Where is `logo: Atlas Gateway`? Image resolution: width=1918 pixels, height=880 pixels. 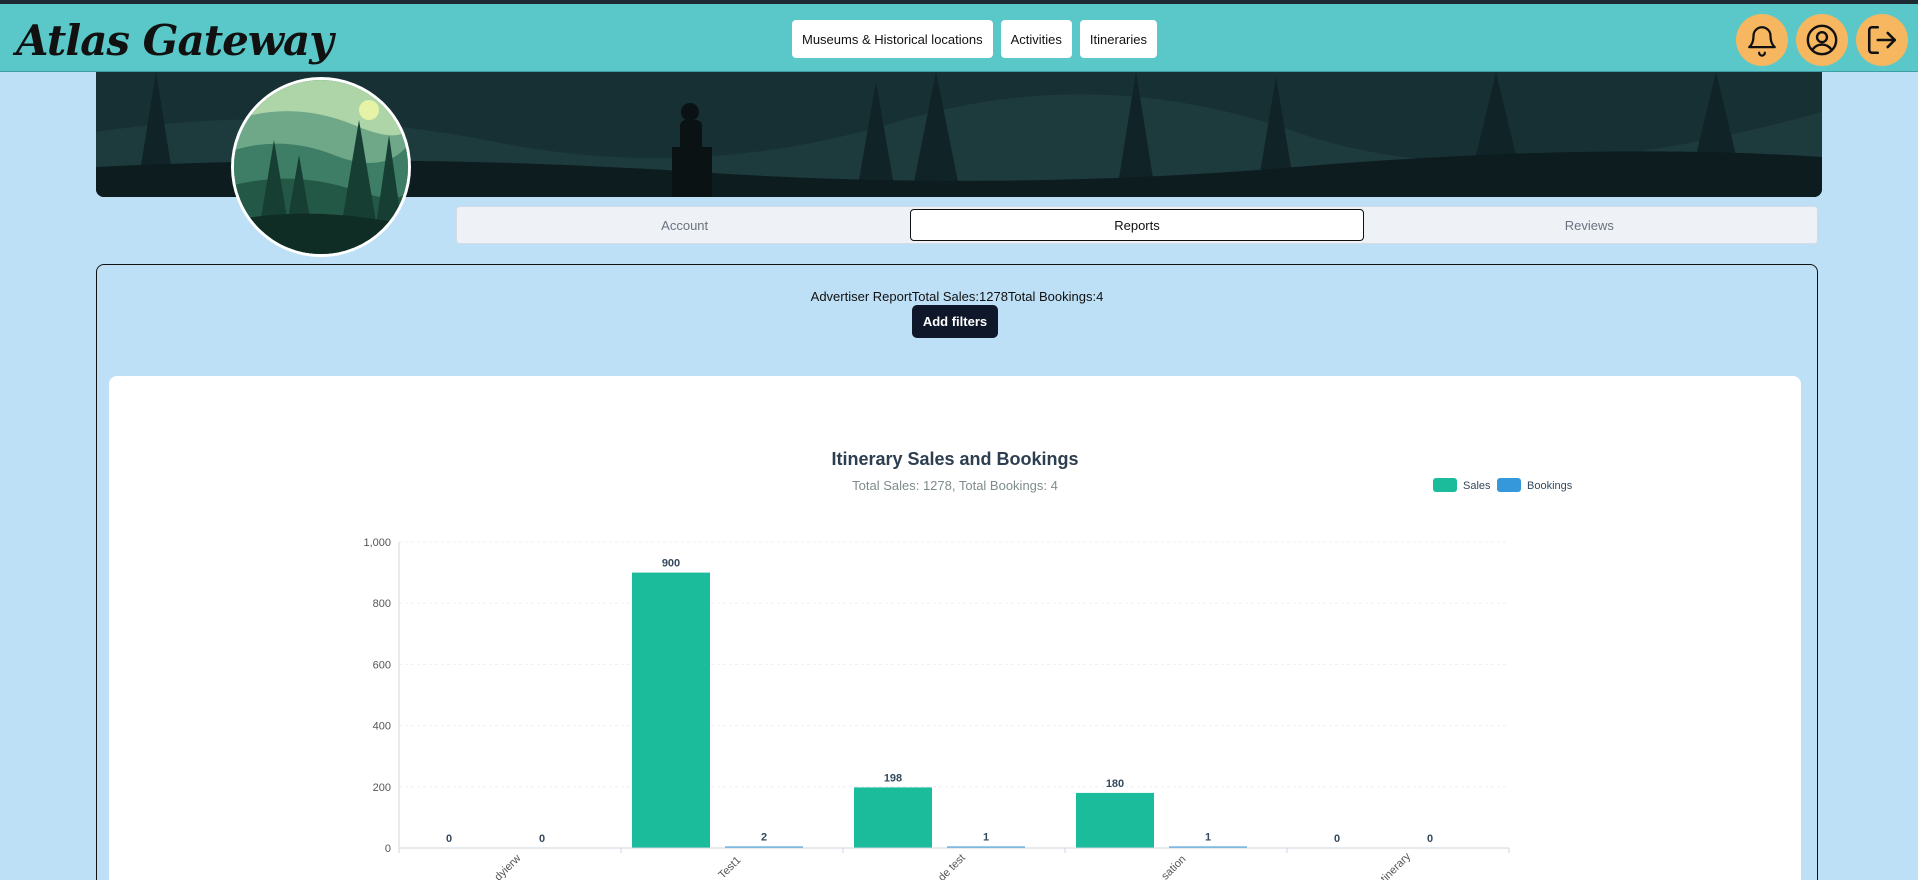
logo: Atlas Gateway is located at coordinates (175, 40).